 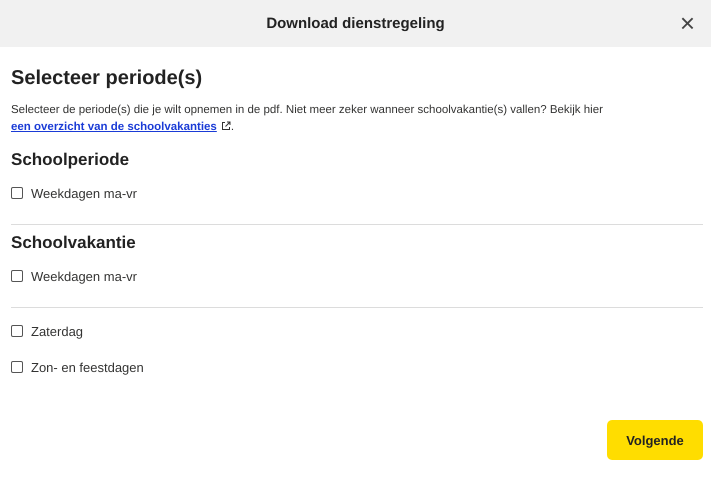 What do you see at coordinates (121, 127) in the screenshot?
I see `vacation-overview-link: een overzicht van de schoolvakanties` at bounding box center [121, 127].